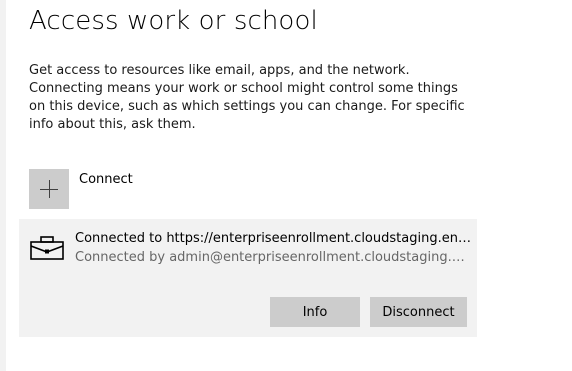  I want to click on disconnect-button: Disconnect, so click(418, 312).